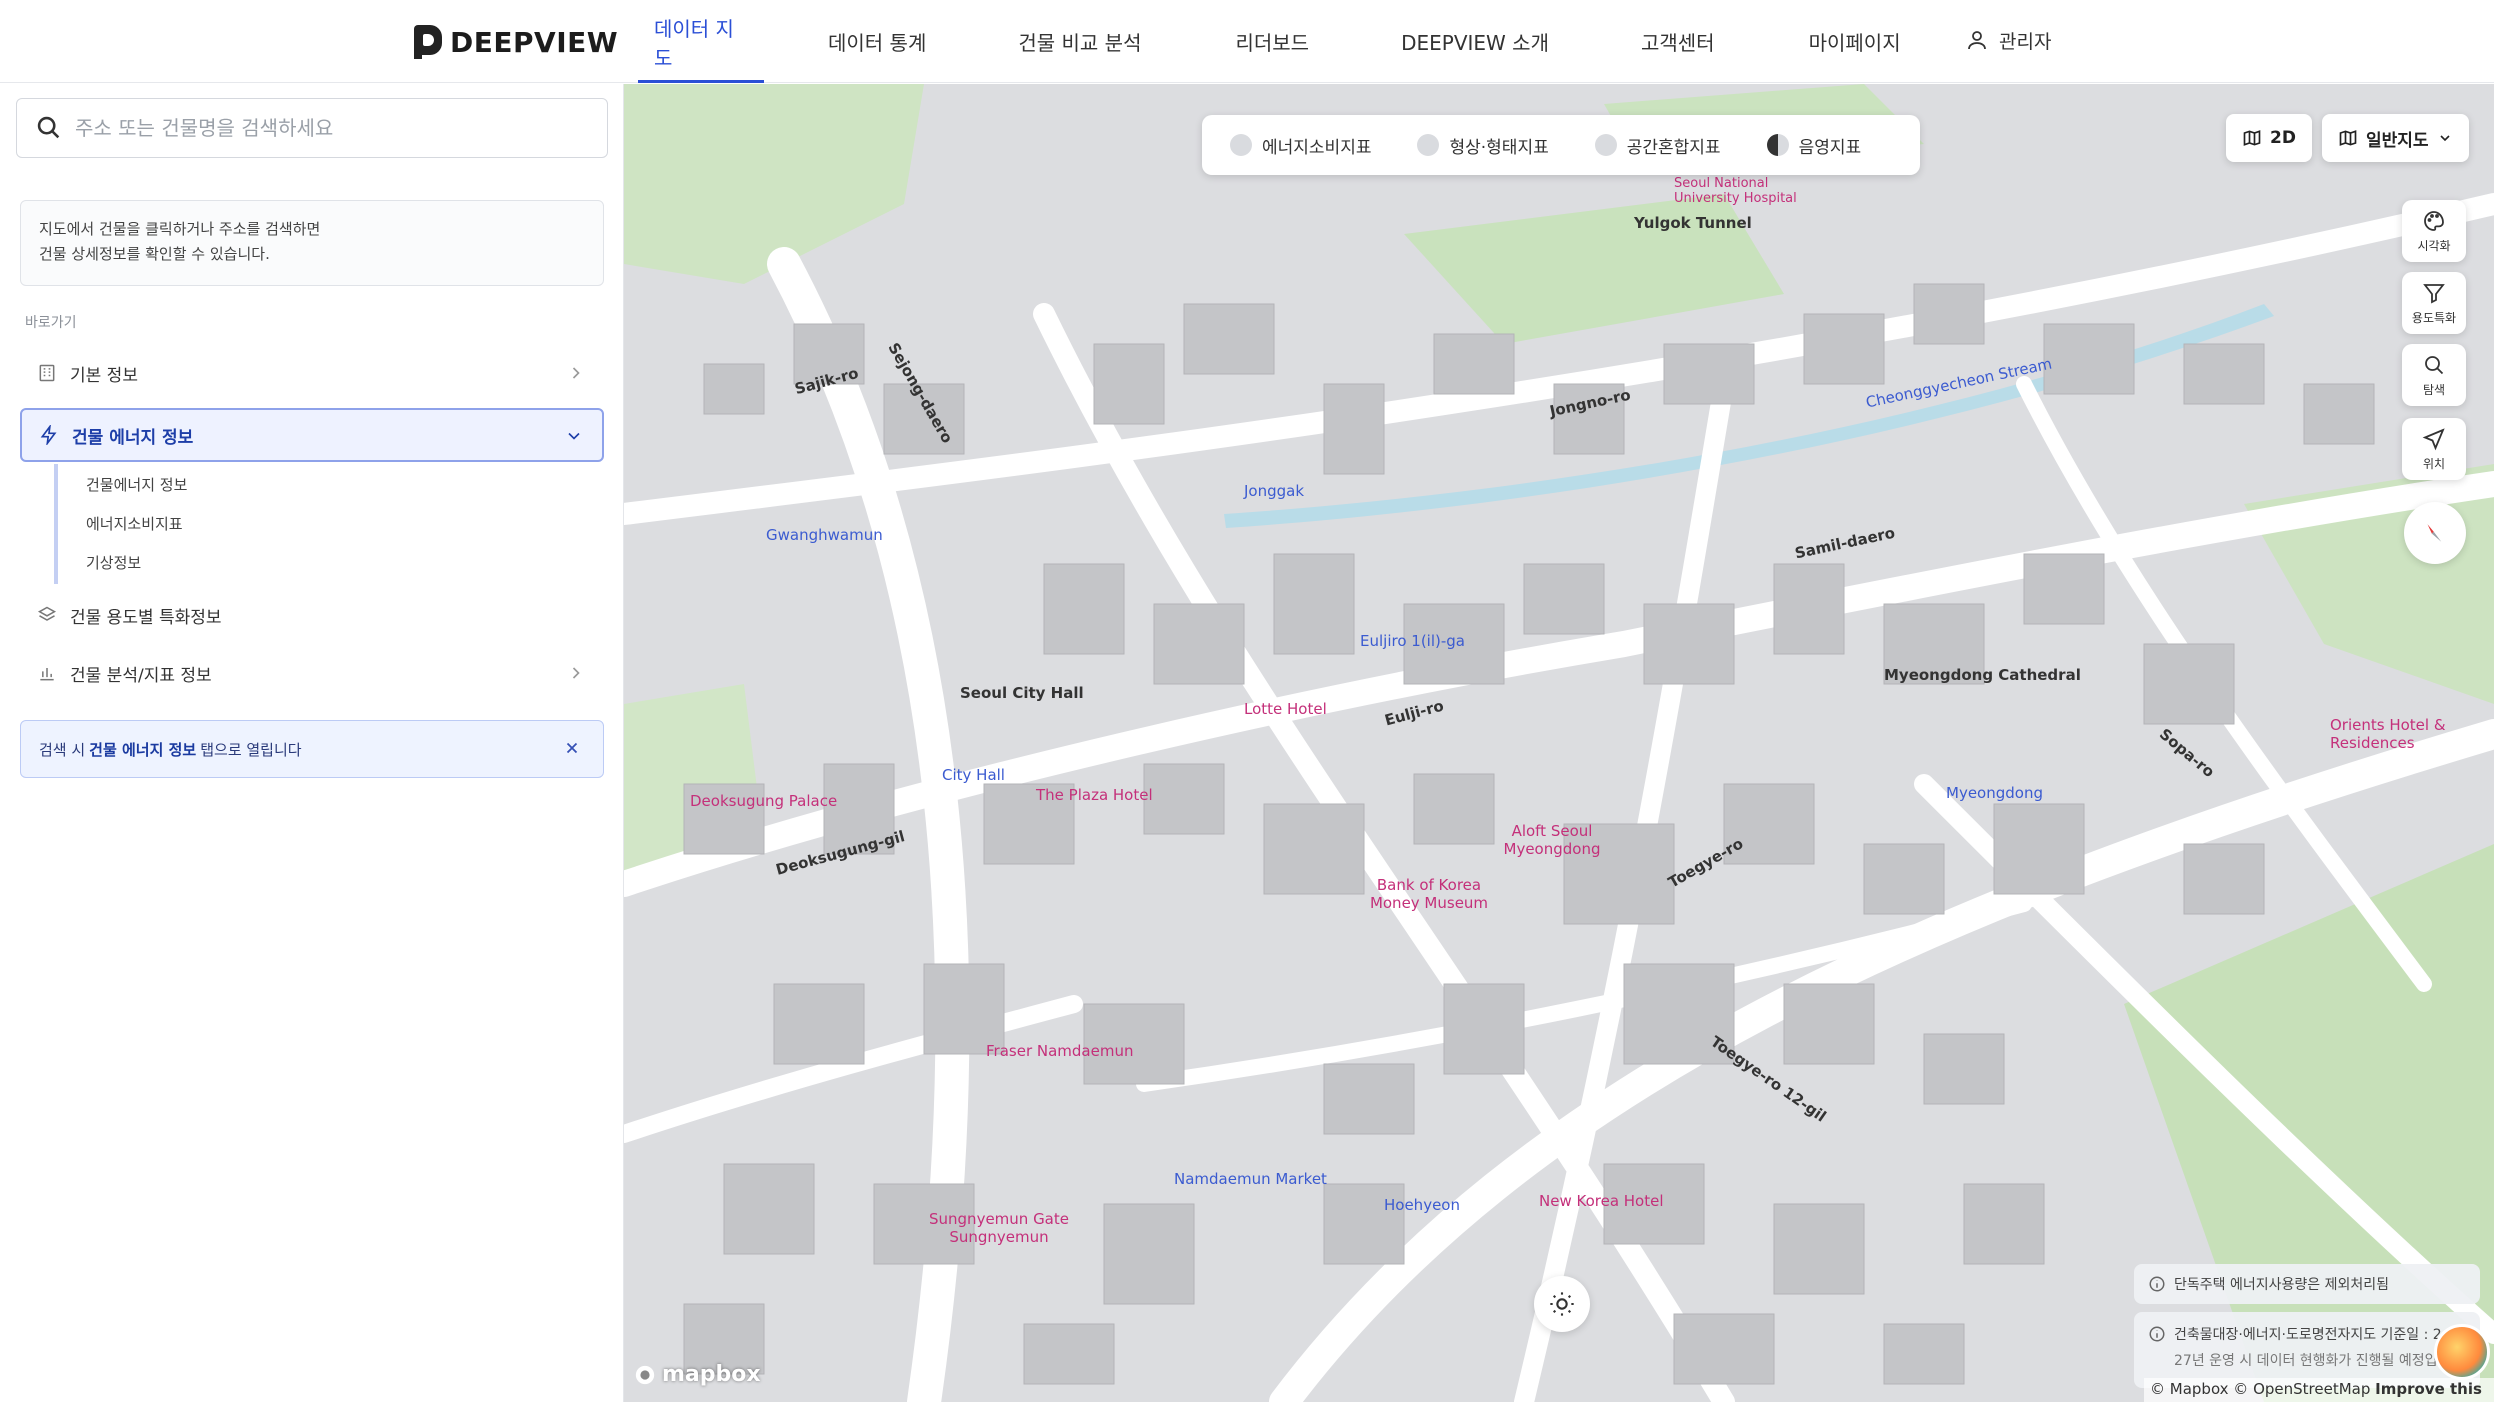  Describe the element at coordinates (1060, 1051) in the screenshot. I see `map-label: Fraser Namdaemun` at that location.